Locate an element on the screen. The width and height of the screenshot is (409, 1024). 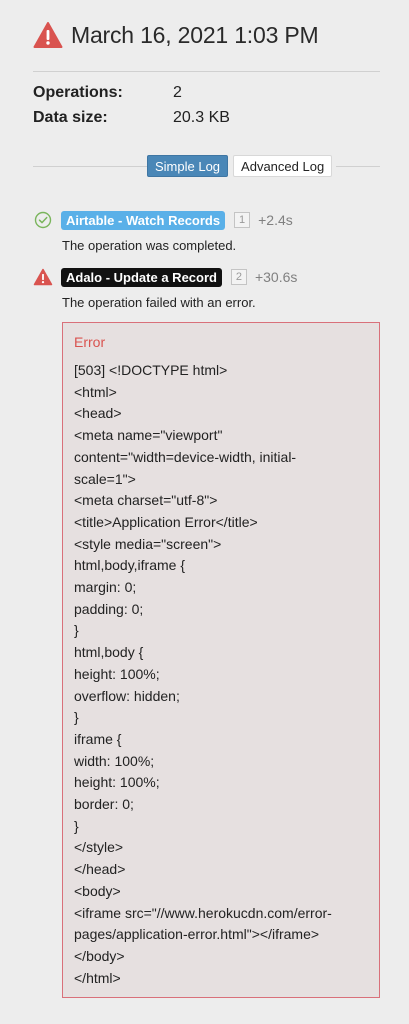
error-line: <iframe src="//www.herokucdn.com/error- is located at coordinates (203, 912).